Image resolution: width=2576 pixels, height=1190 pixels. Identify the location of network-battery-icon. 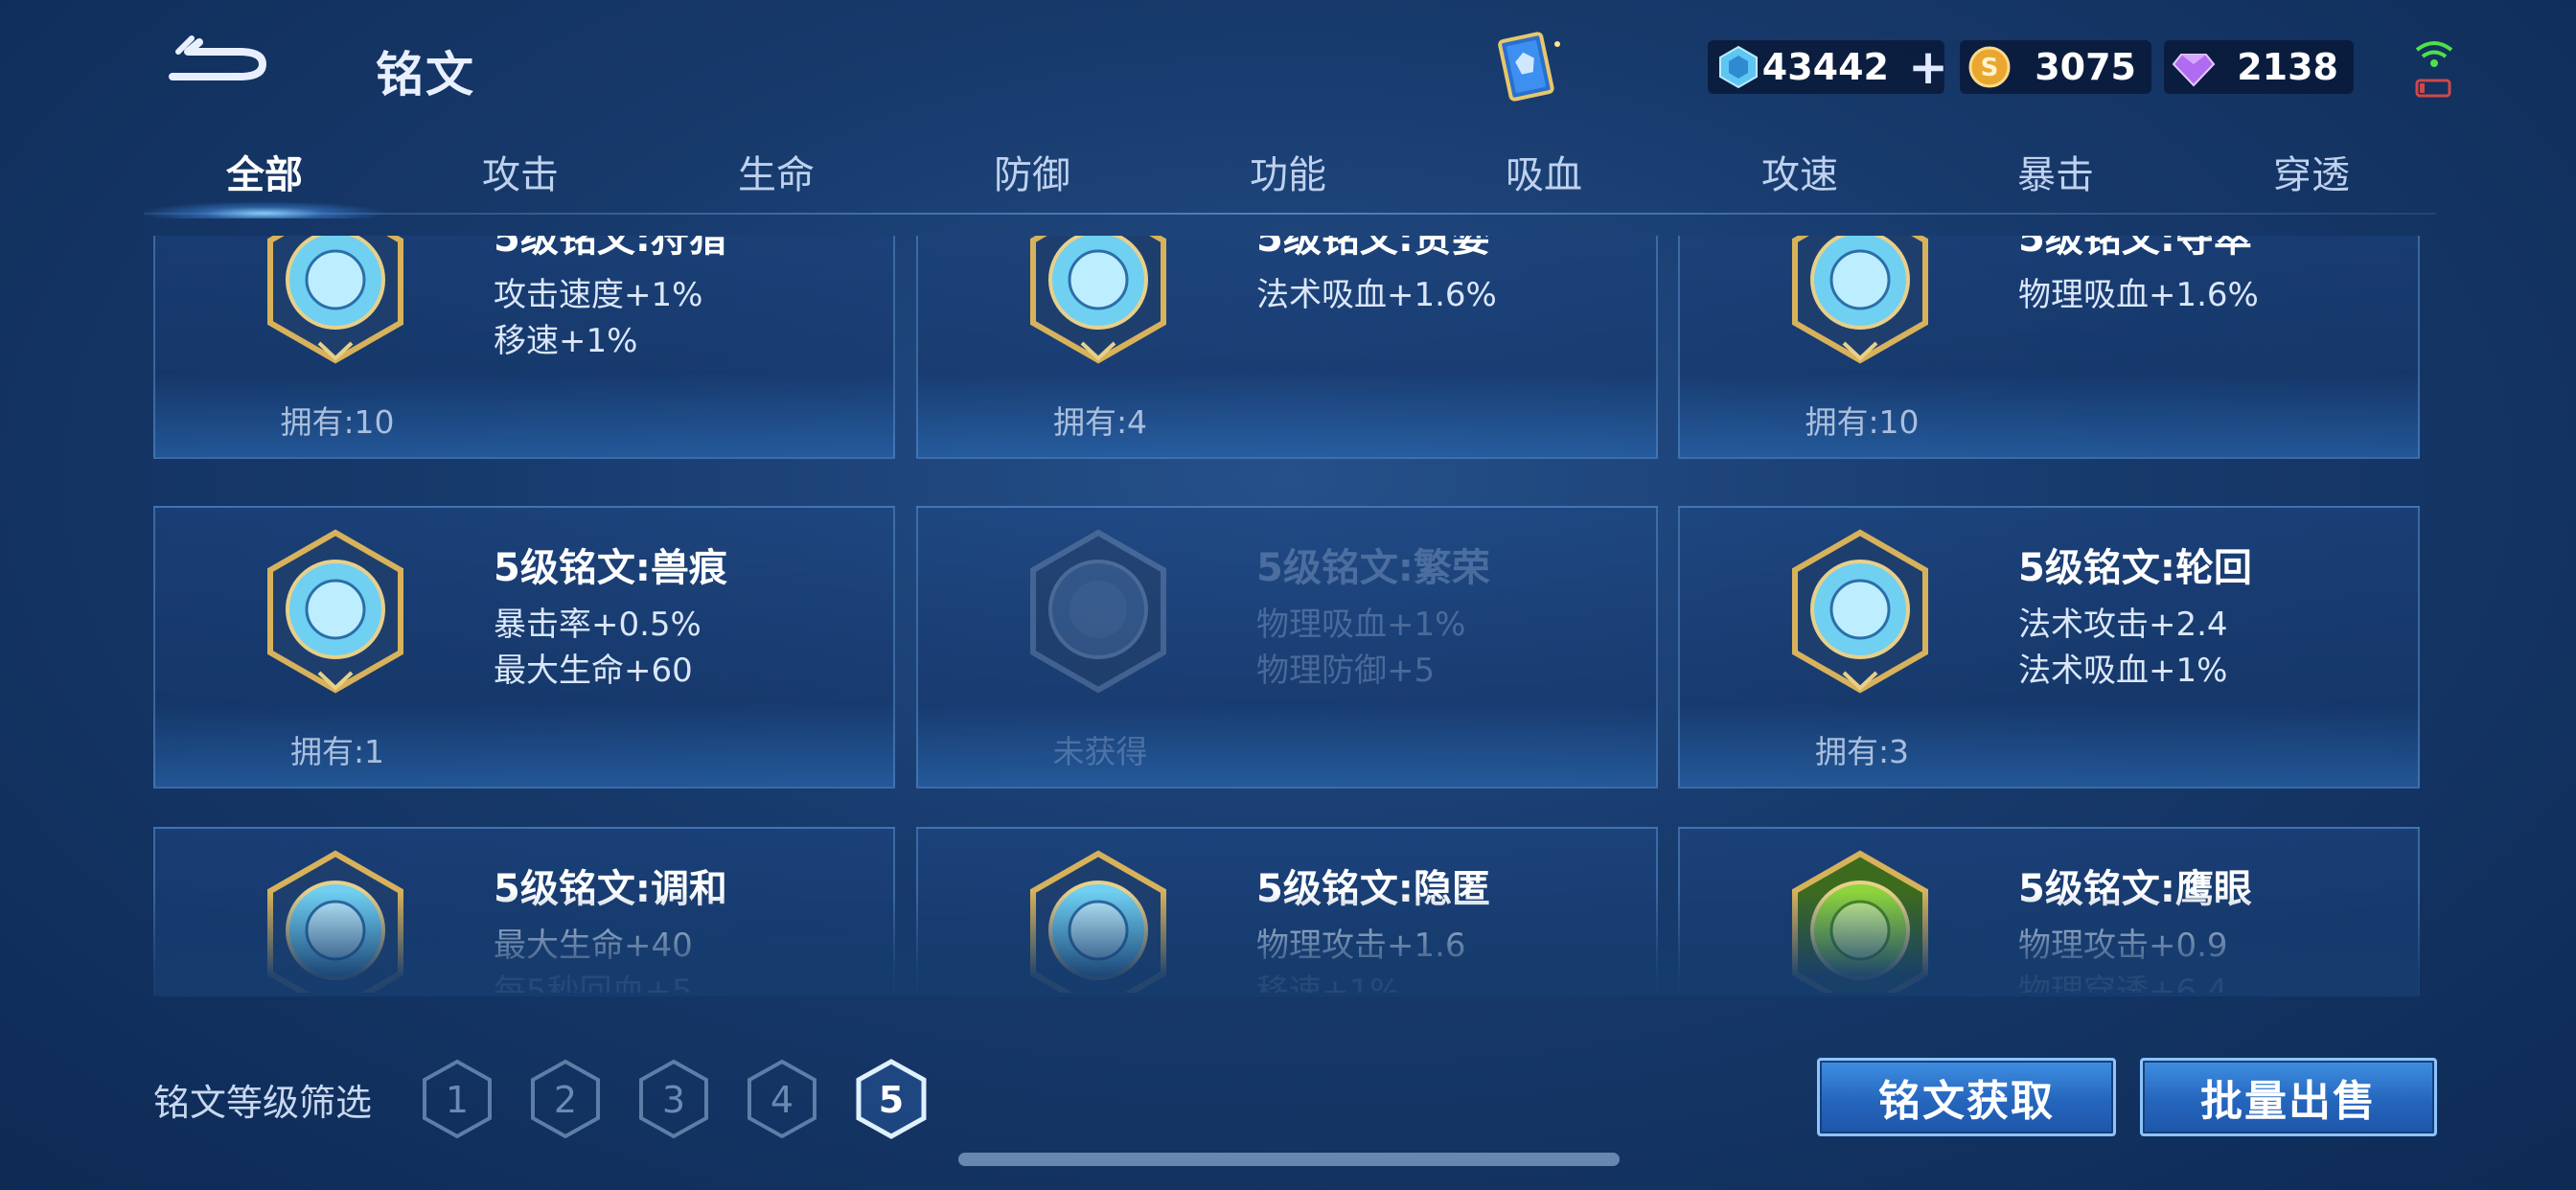
(2434, 70).